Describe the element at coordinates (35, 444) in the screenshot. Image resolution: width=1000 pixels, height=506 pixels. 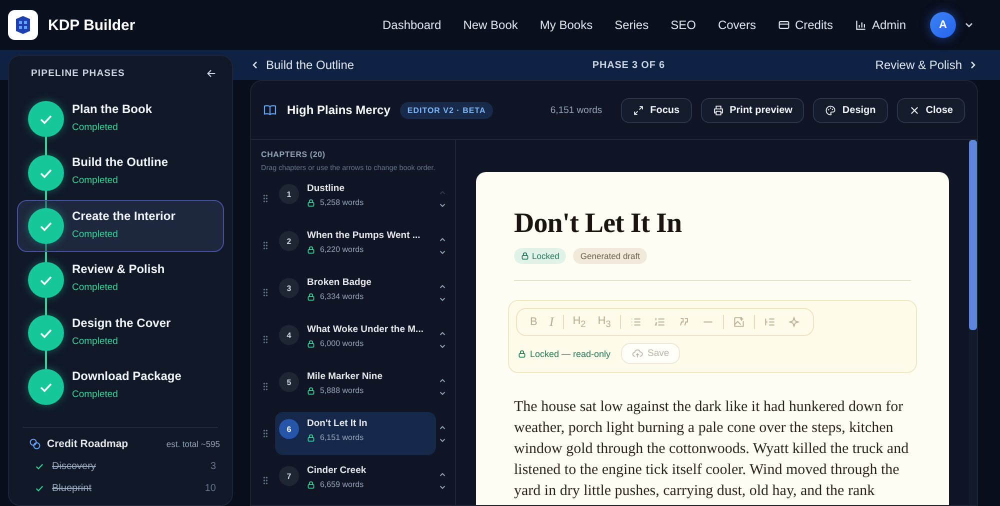
I see `coins-icon` at that location.